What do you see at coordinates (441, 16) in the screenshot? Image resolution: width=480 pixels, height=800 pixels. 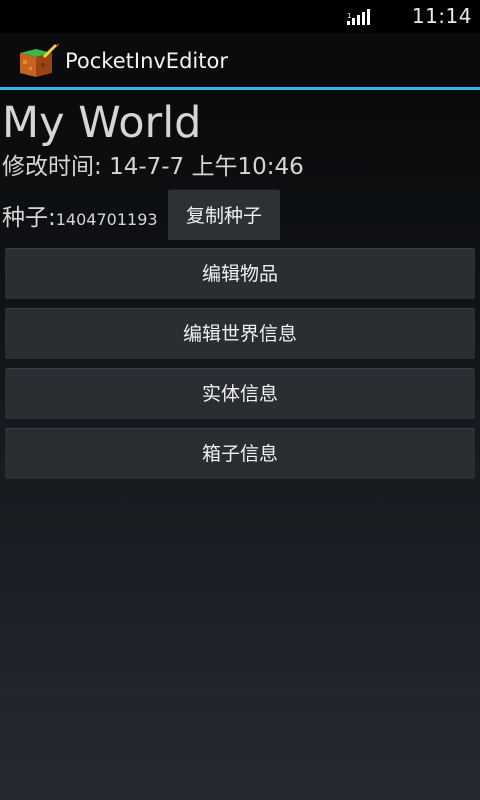 I see `status-clock: 11:14` at bounding box center [441, 16].